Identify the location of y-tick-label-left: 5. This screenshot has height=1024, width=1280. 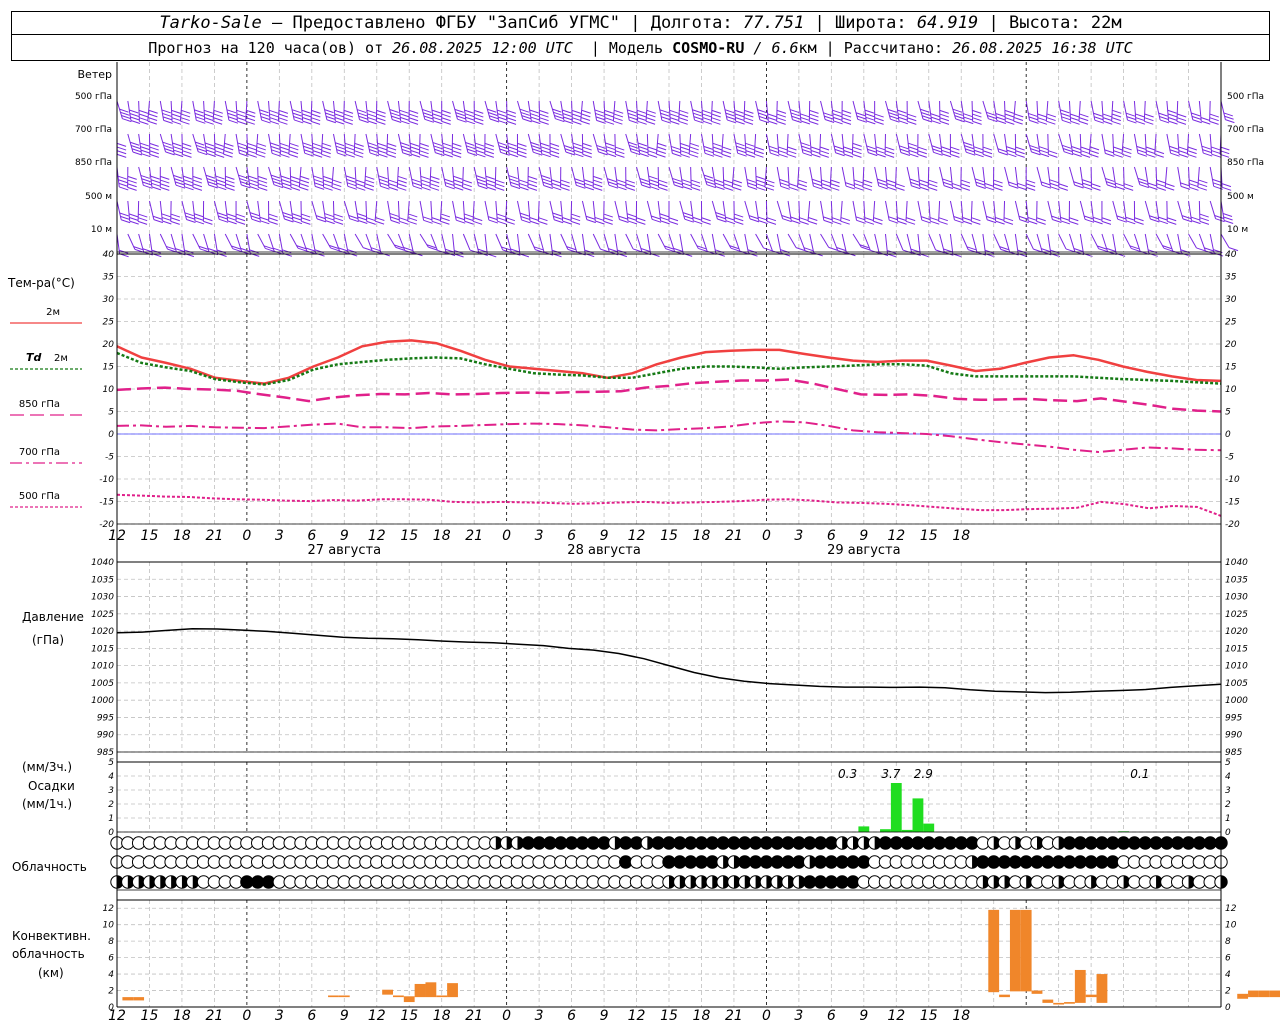
(111, 413).